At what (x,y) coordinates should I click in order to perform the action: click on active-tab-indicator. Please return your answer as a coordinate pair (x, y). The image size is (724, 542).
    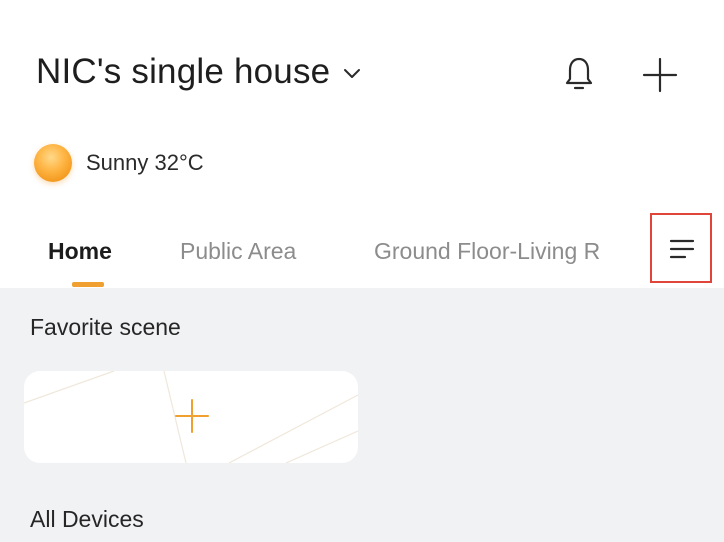
    Looking at the image, I should click on (88, 284).